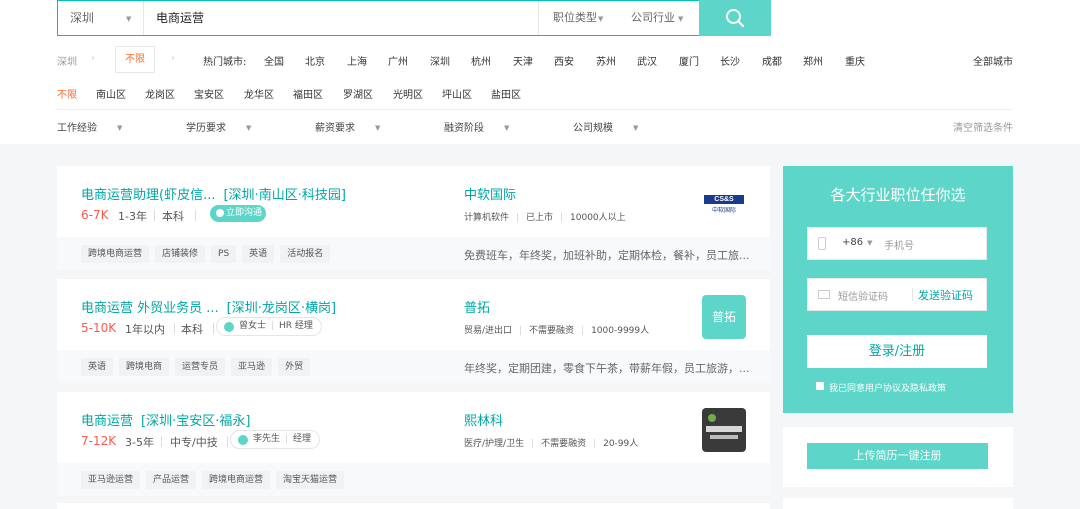 This screenshot has height=509, width=1080. What do you see at coordinates (259, 93) in the screenshot?
I see `district-link: 龙华区` at bounding box center [259, 93].